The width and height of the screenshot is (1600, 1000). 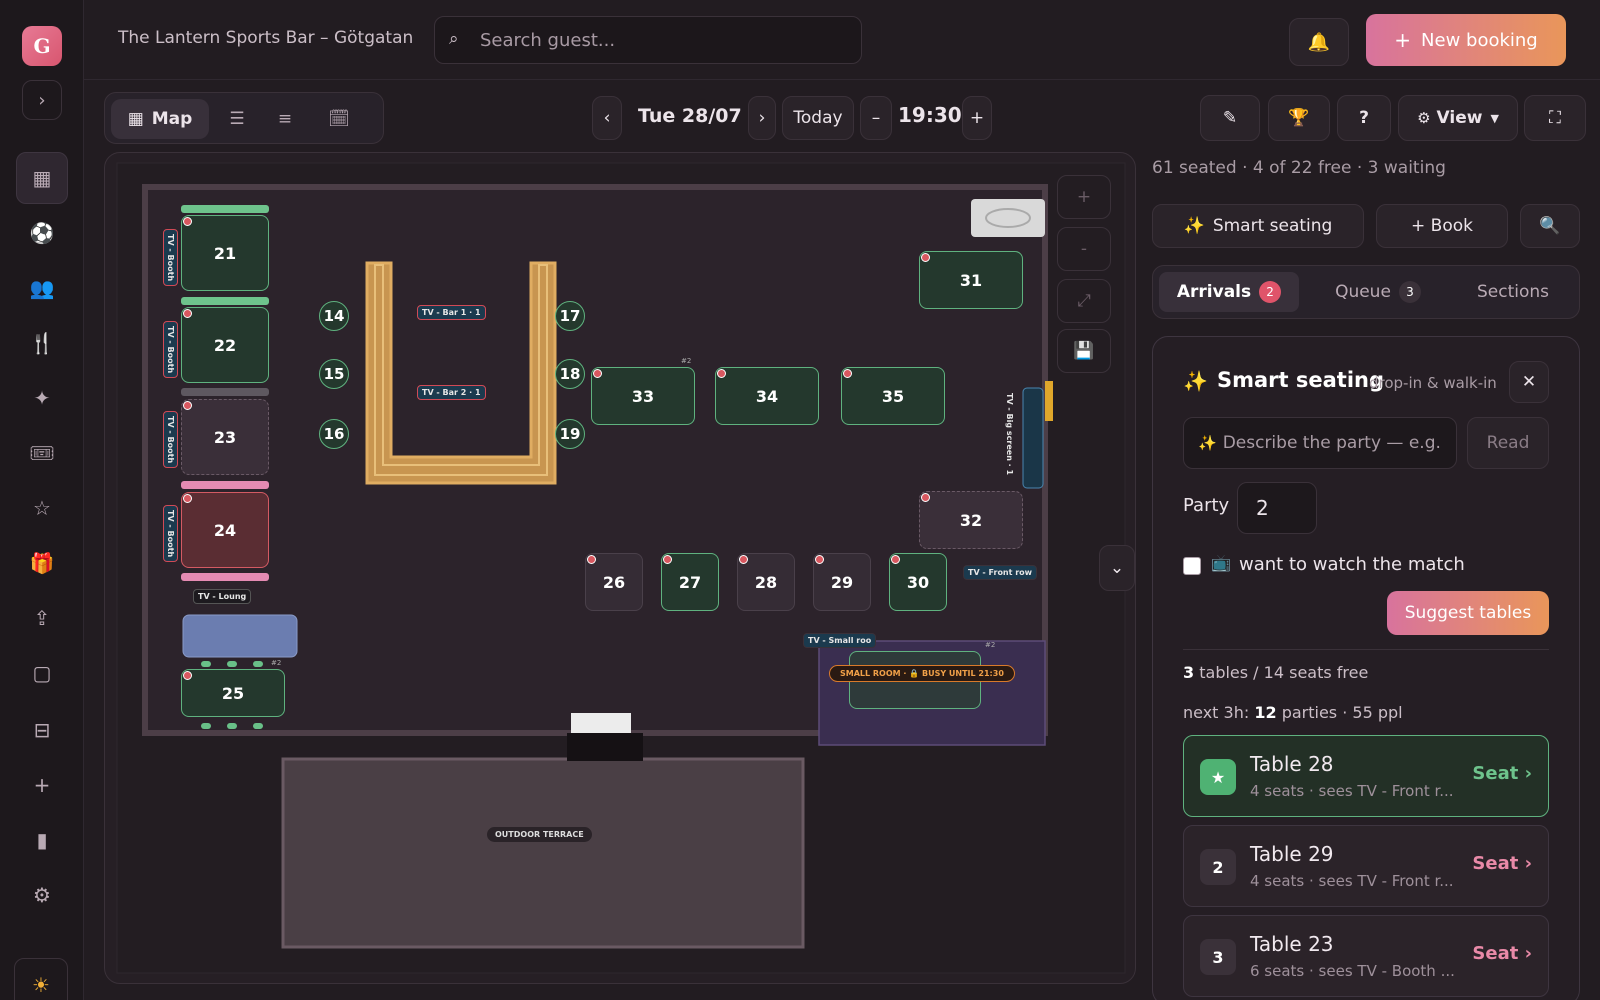 I want to click on table-15: 15, so click(x=334, y=374).